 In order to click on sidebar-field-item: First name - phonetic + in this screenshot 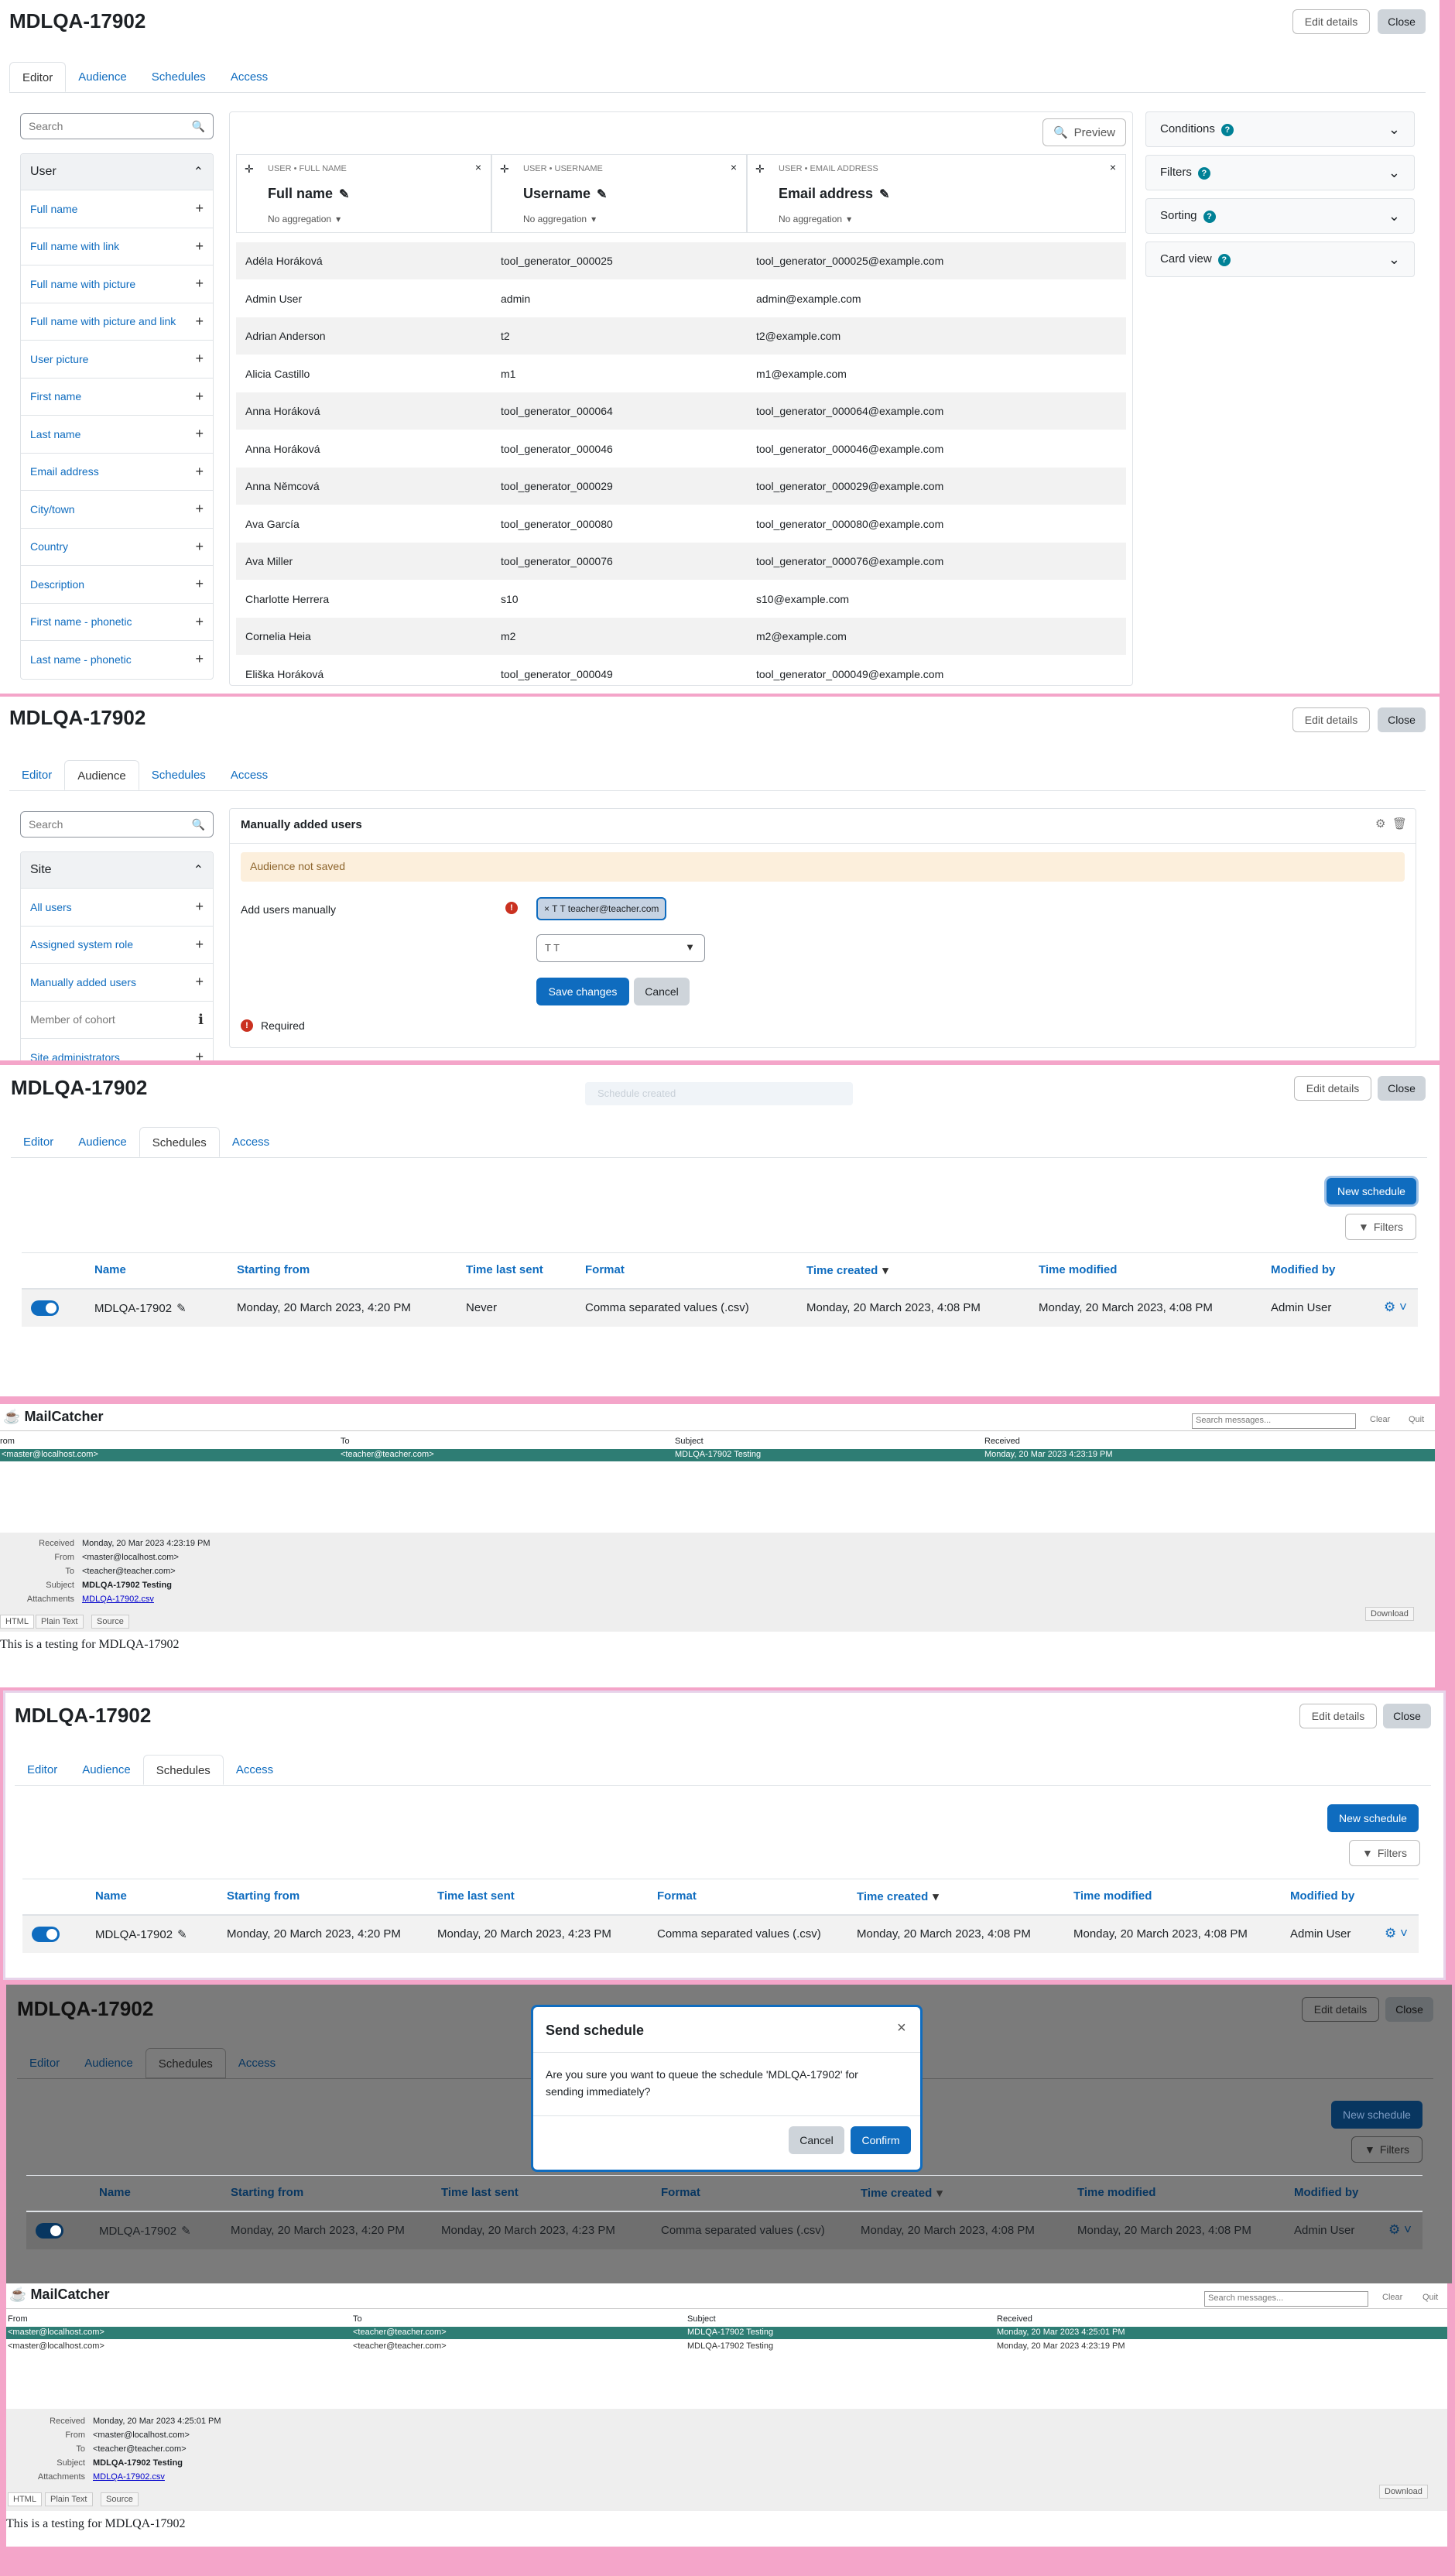, I will do `click(117, 621)`.